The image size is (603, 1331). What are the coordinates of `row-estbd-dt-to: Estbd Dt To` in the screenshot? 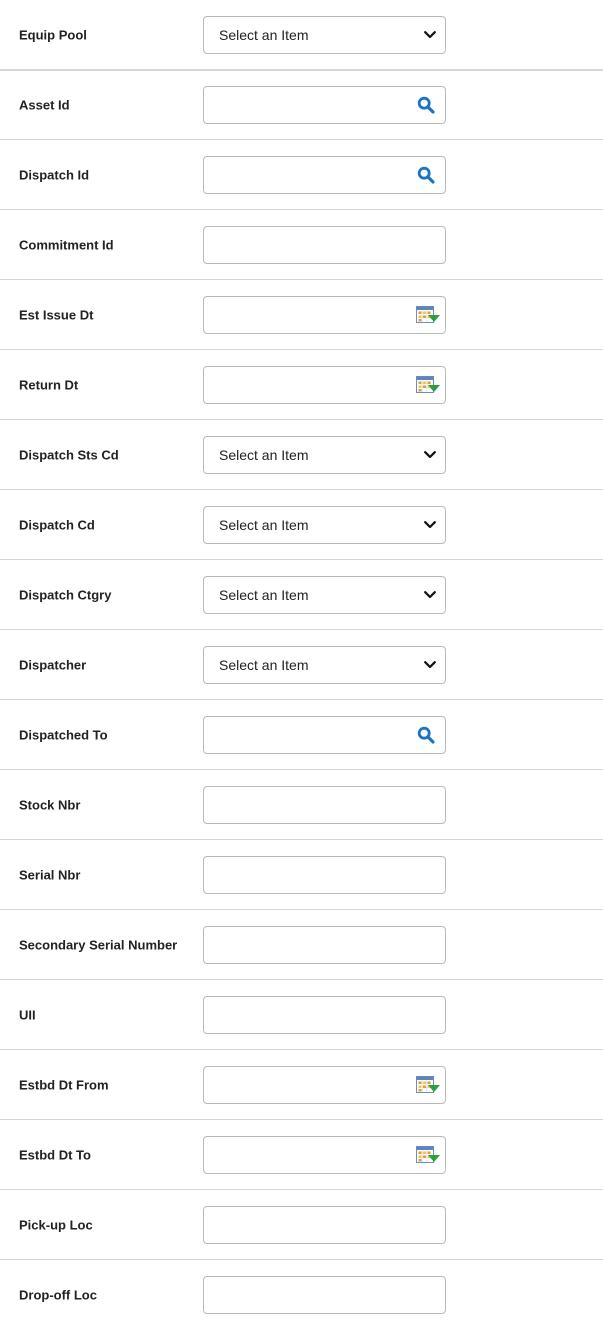 It's located at (301, 1155).